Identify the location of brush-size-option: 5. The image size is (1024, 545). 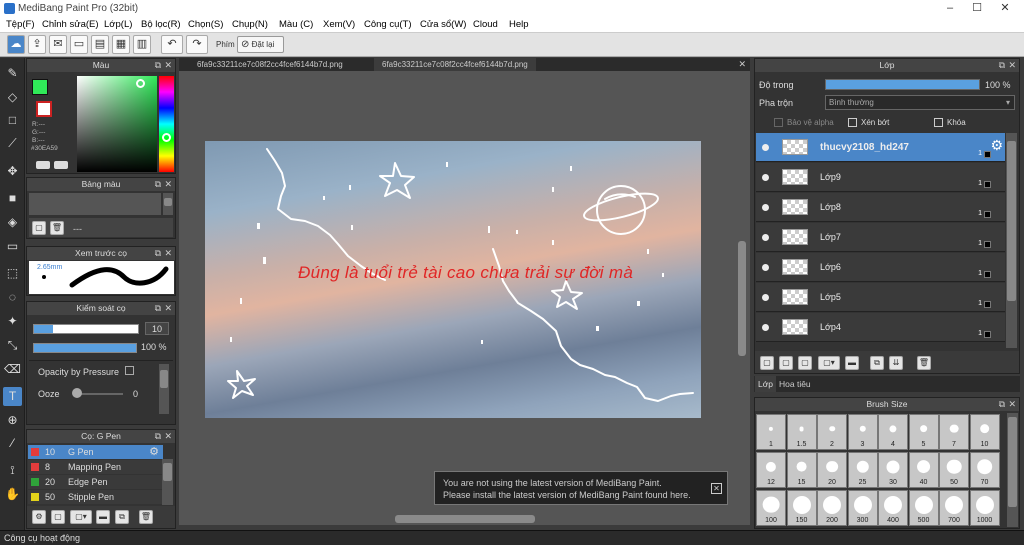
(923, 432).